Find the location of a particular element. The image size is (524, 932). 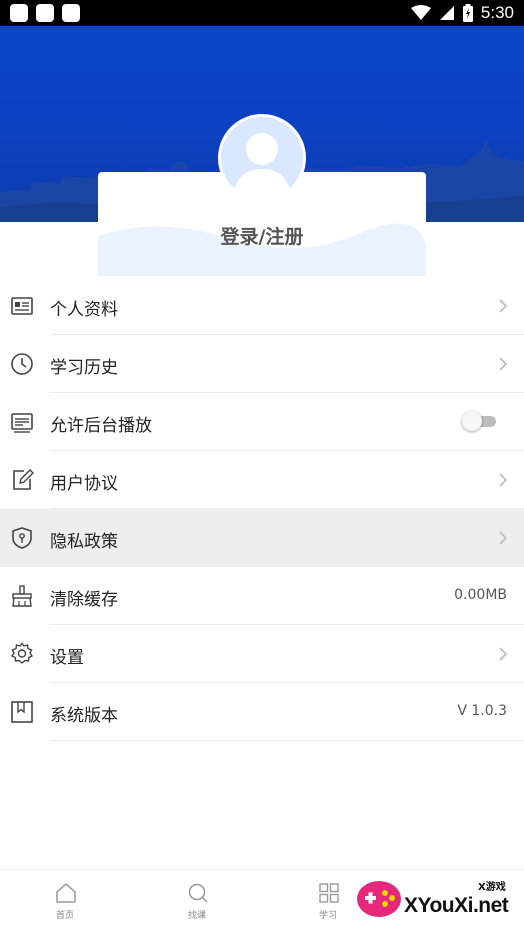

menu-item-label: 学习历史 is located at coordinates (84, 368).